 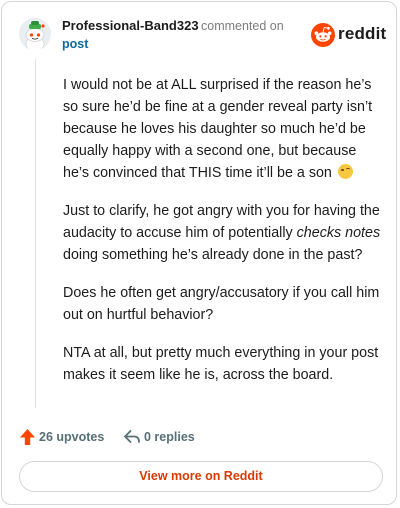 I want to click on commented-on-label: commented on, so click(x=242, y=26).